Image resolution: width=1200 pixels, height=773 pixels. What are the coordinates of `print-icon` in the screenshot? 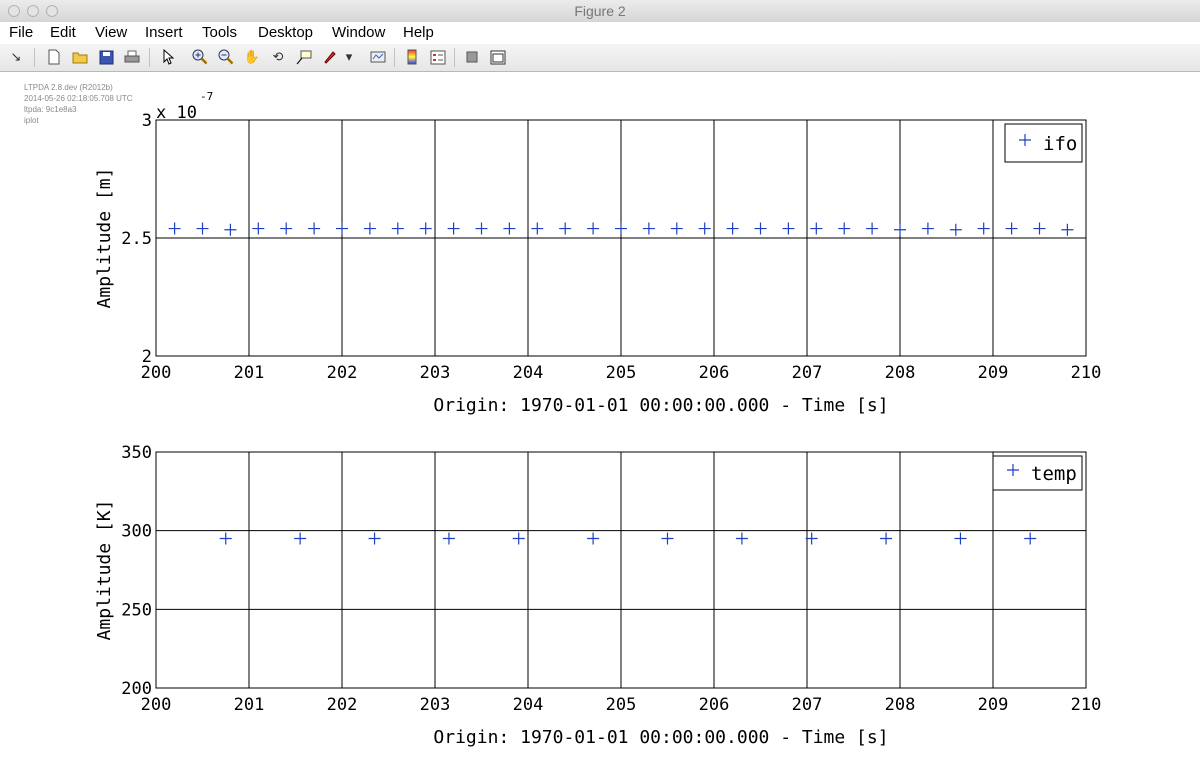 It's located at (132, 57).